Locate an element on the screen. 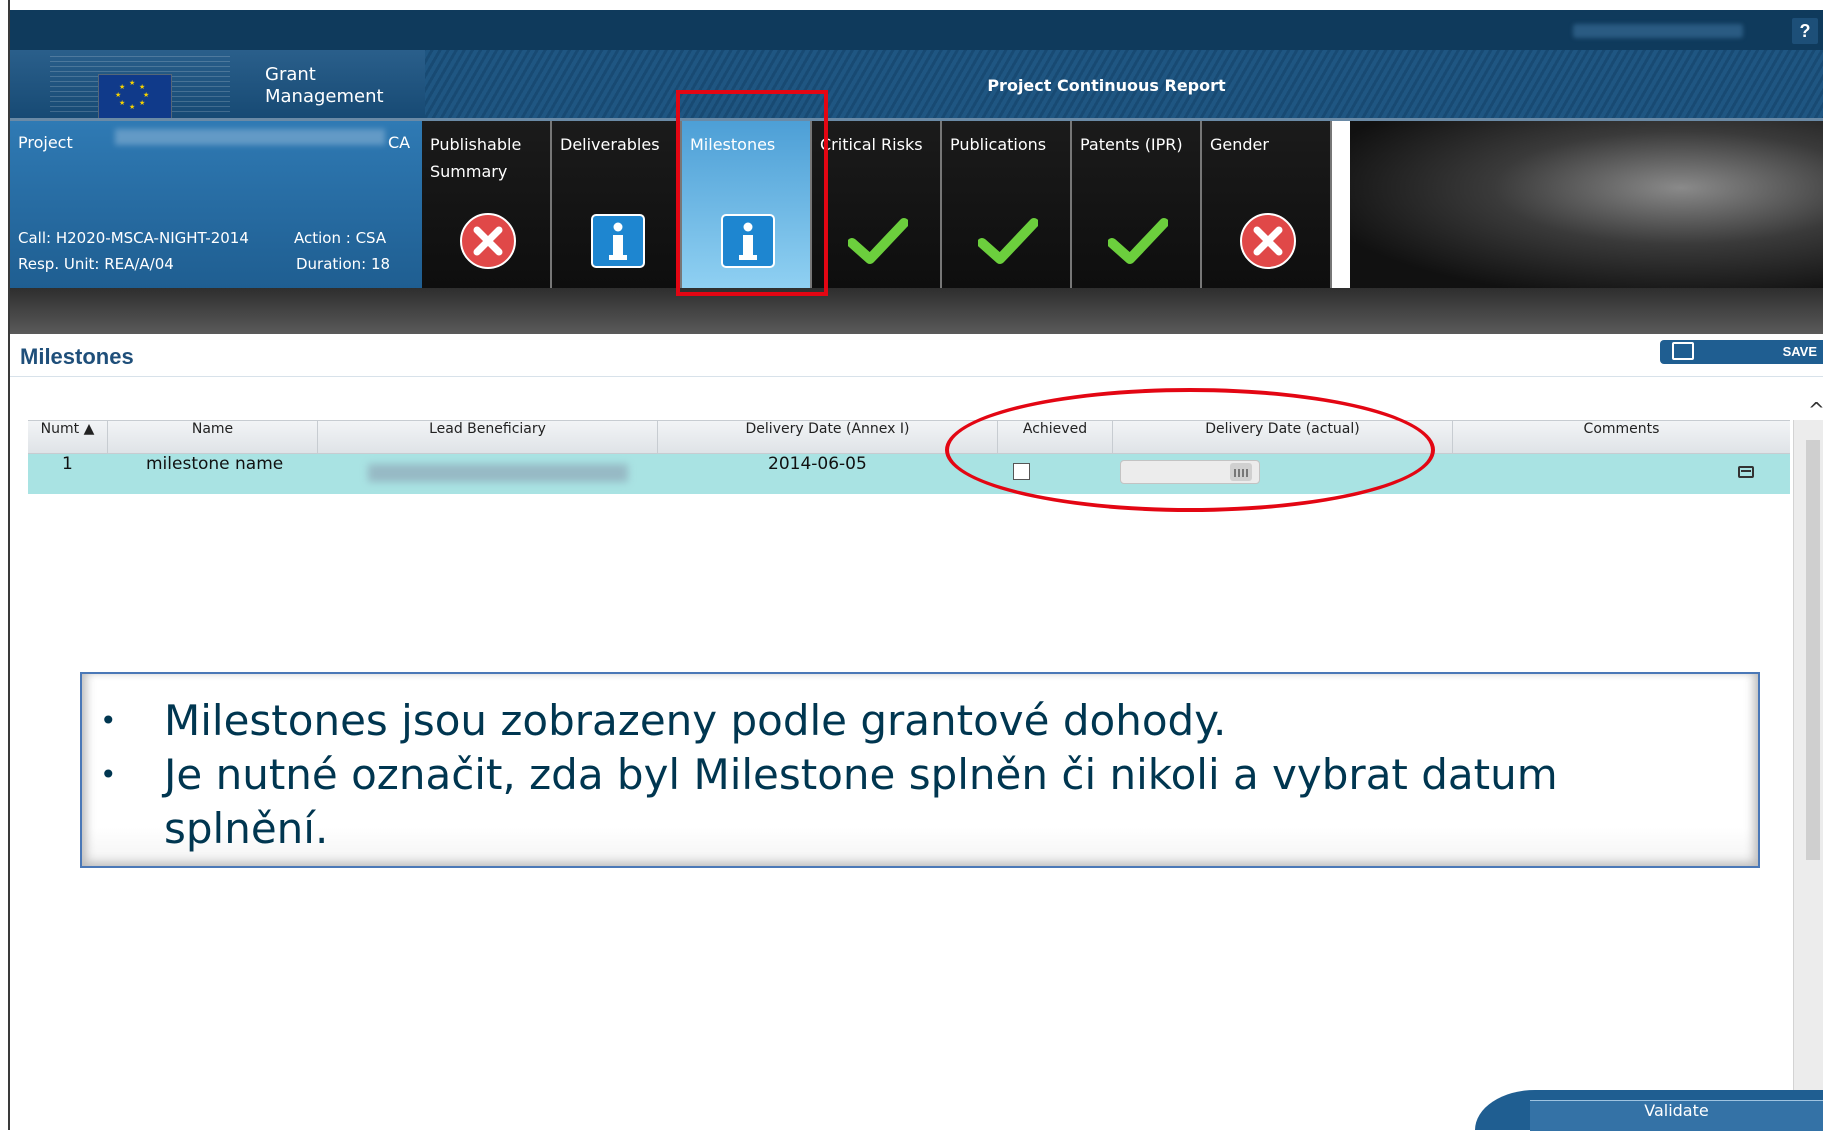 This screenshot has height=1131, width=1823. project-suffix: CA is located at coordinates (399, 142).